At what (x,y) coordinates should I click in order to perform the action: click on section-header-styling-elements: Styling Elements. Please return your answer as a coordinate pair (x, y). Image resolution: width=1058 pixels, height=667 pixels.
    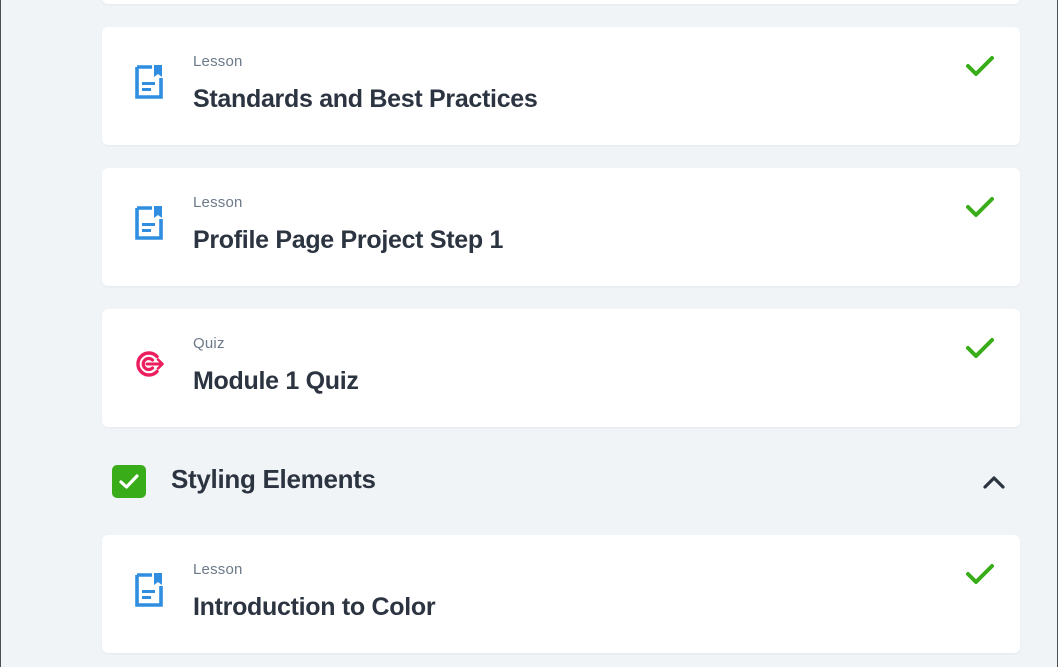
    Looking at the image, I should click on (561, 481).